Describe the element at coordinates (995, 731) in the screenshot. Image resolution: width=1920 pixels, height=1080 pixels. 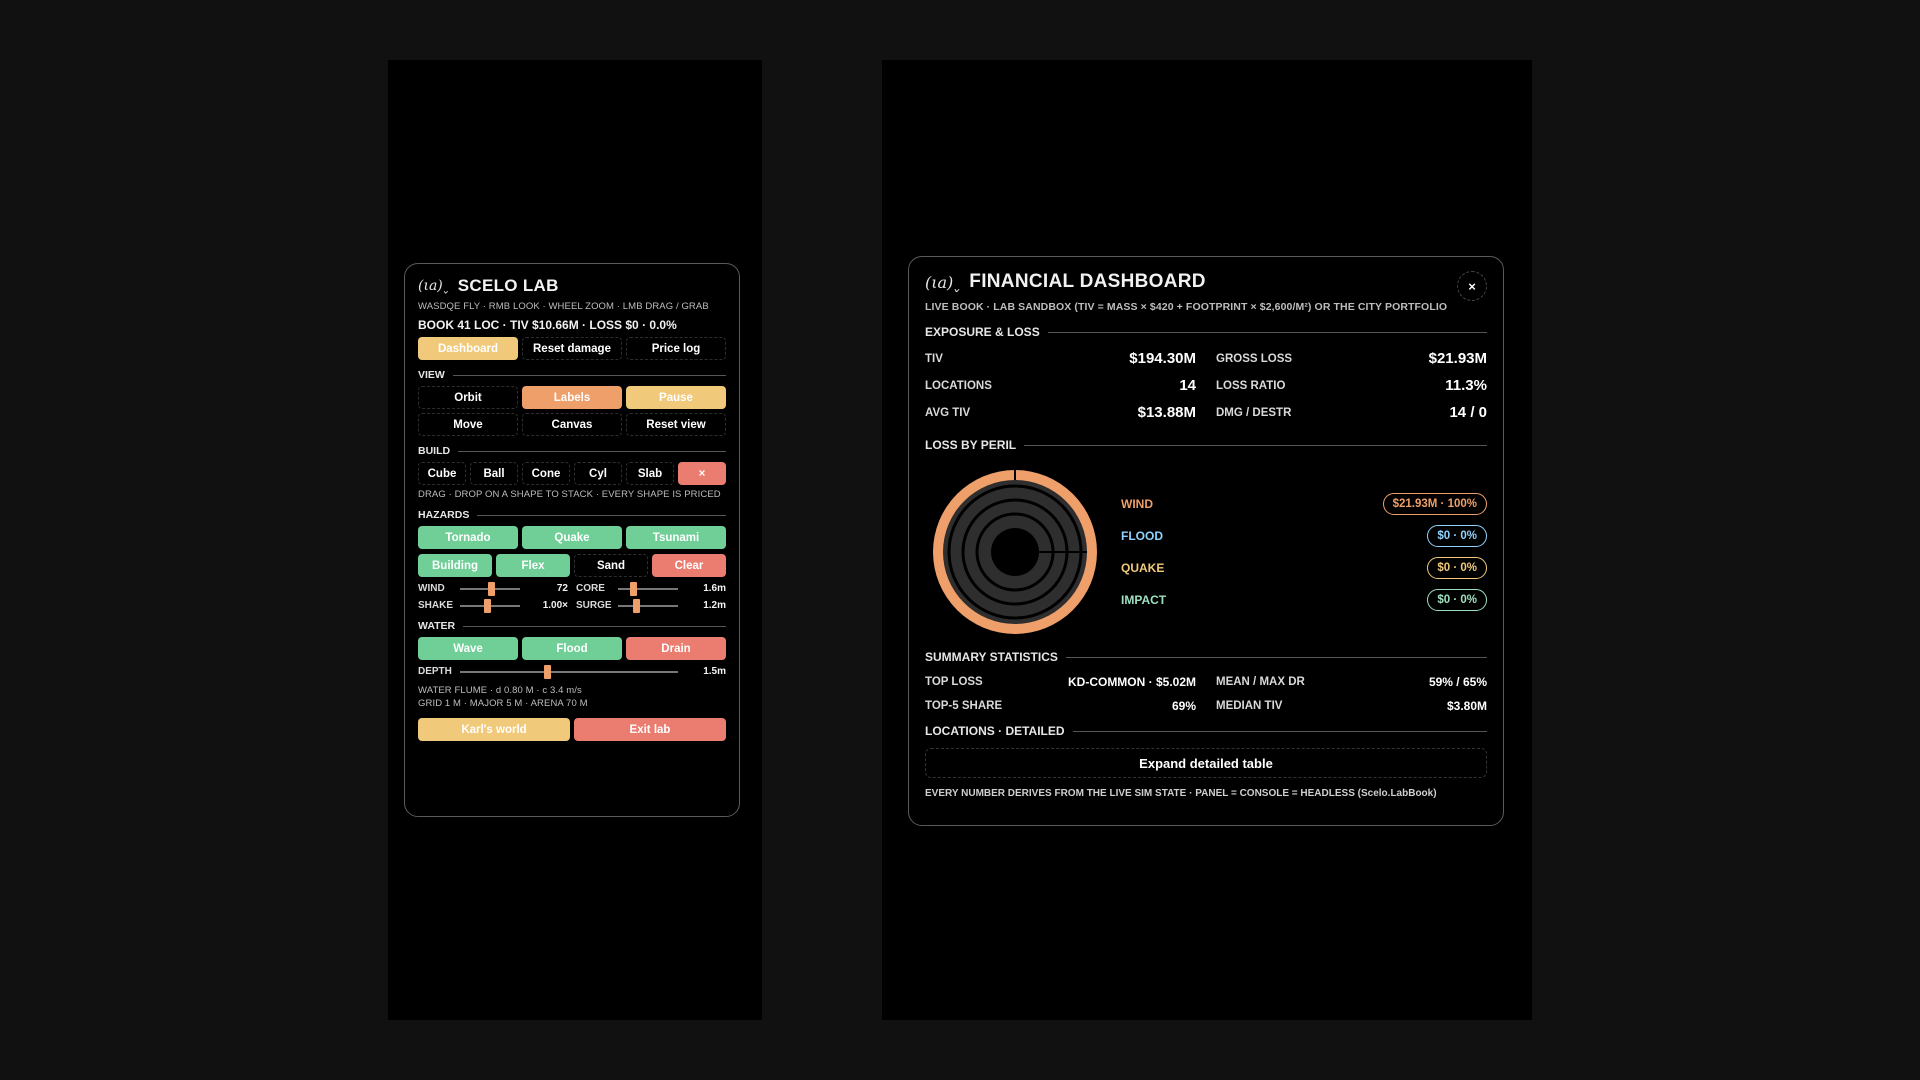
I see `locations-heading: LOCATIONS · DETAILED` at that location.